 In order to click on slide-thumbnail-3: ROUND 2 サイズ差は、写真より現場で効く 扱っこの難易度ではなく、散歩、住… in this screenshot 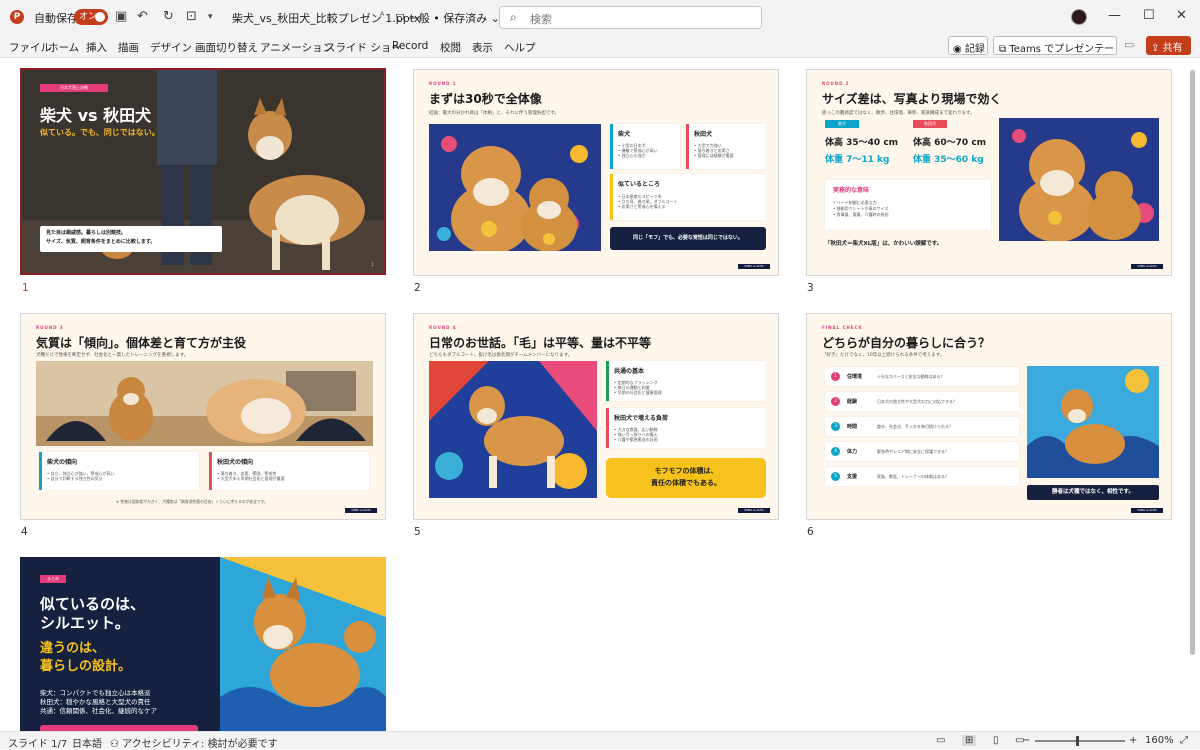, I will do `click(989, 172)`.